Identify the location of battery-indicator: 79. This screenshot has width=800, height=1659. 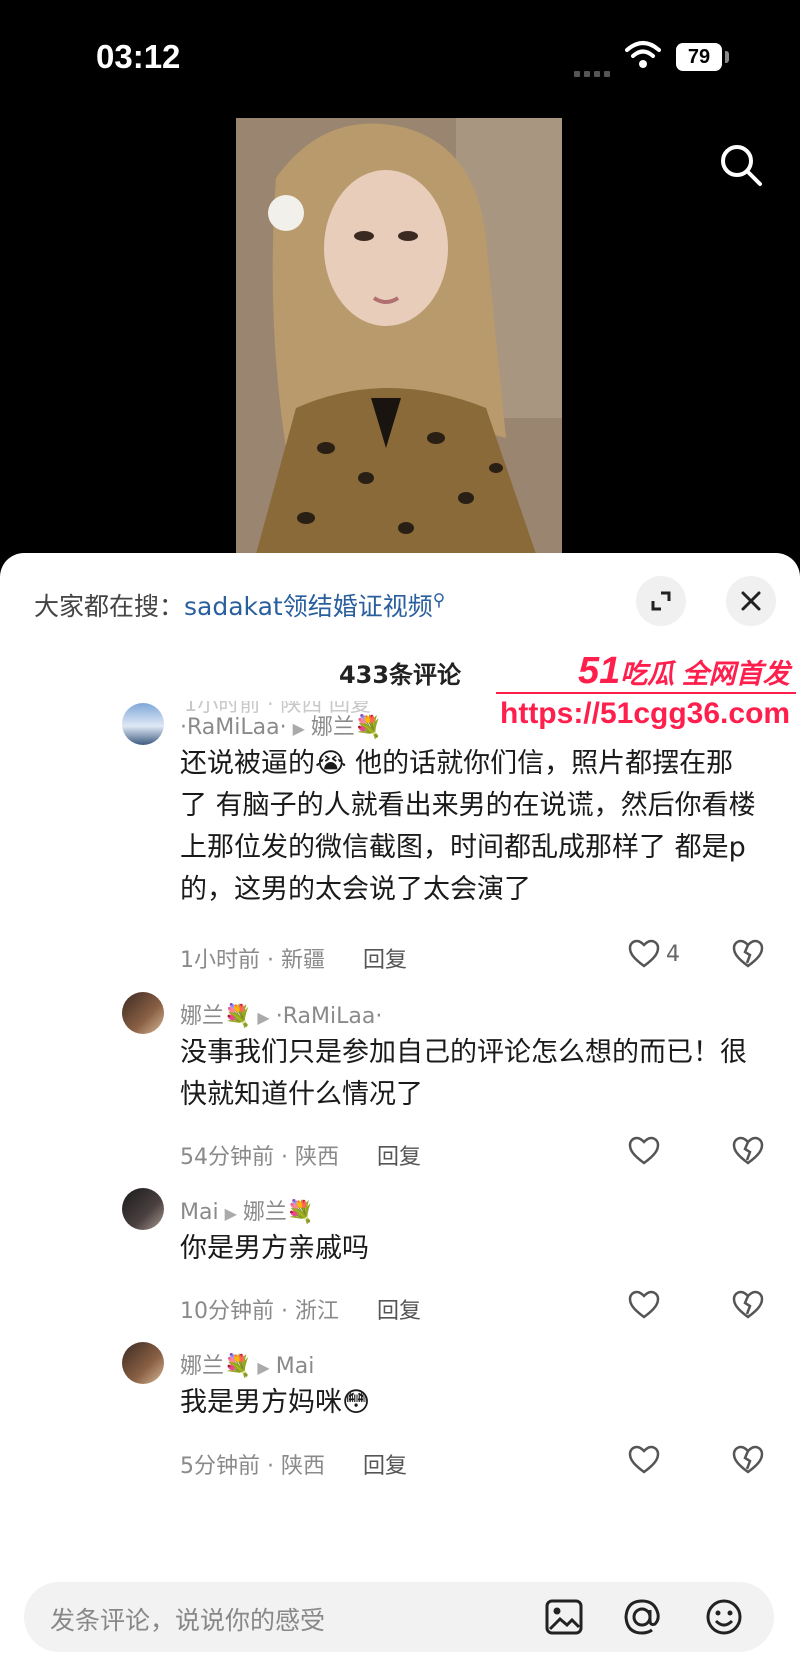
(699, 57).